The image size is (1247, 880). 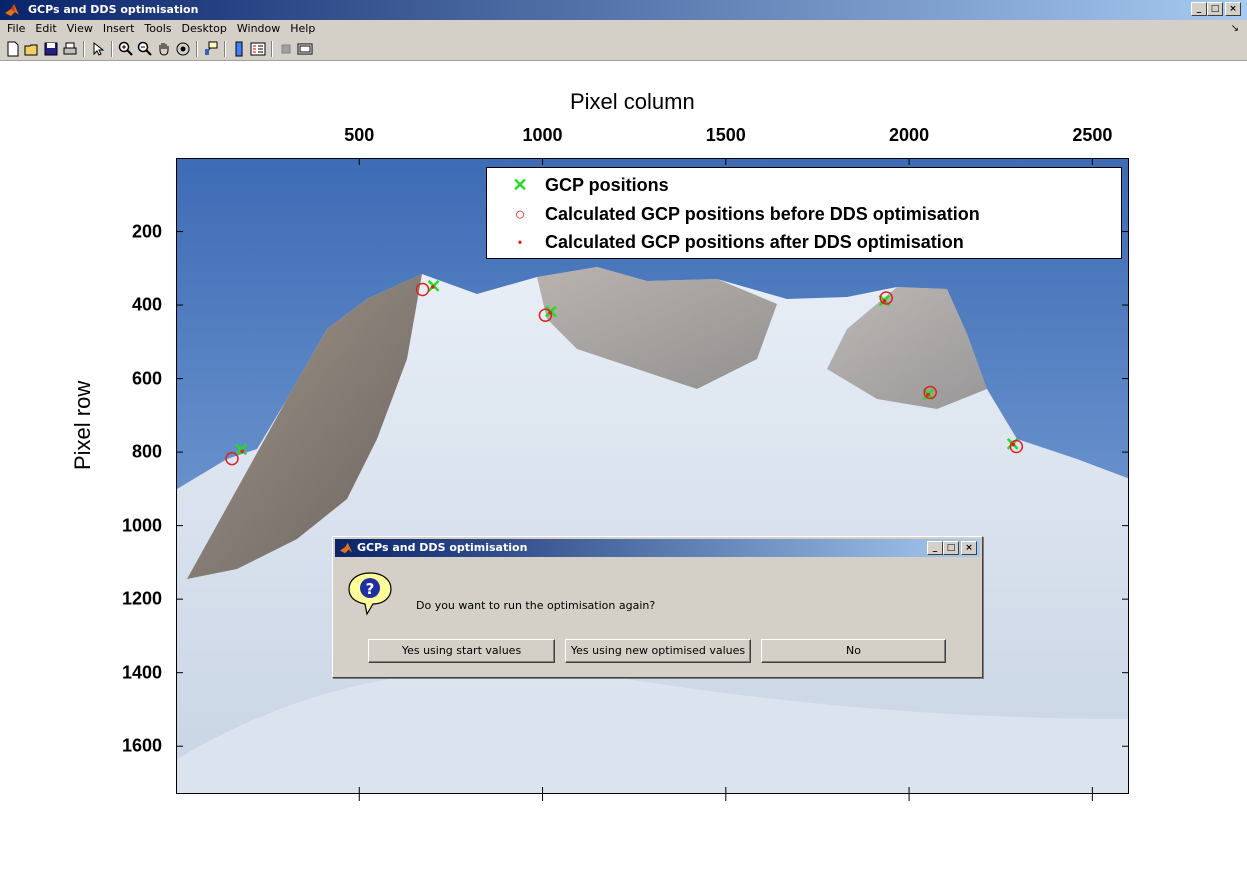 I want to click on menu-desktop: Desktop, so click(x=204, y=29).